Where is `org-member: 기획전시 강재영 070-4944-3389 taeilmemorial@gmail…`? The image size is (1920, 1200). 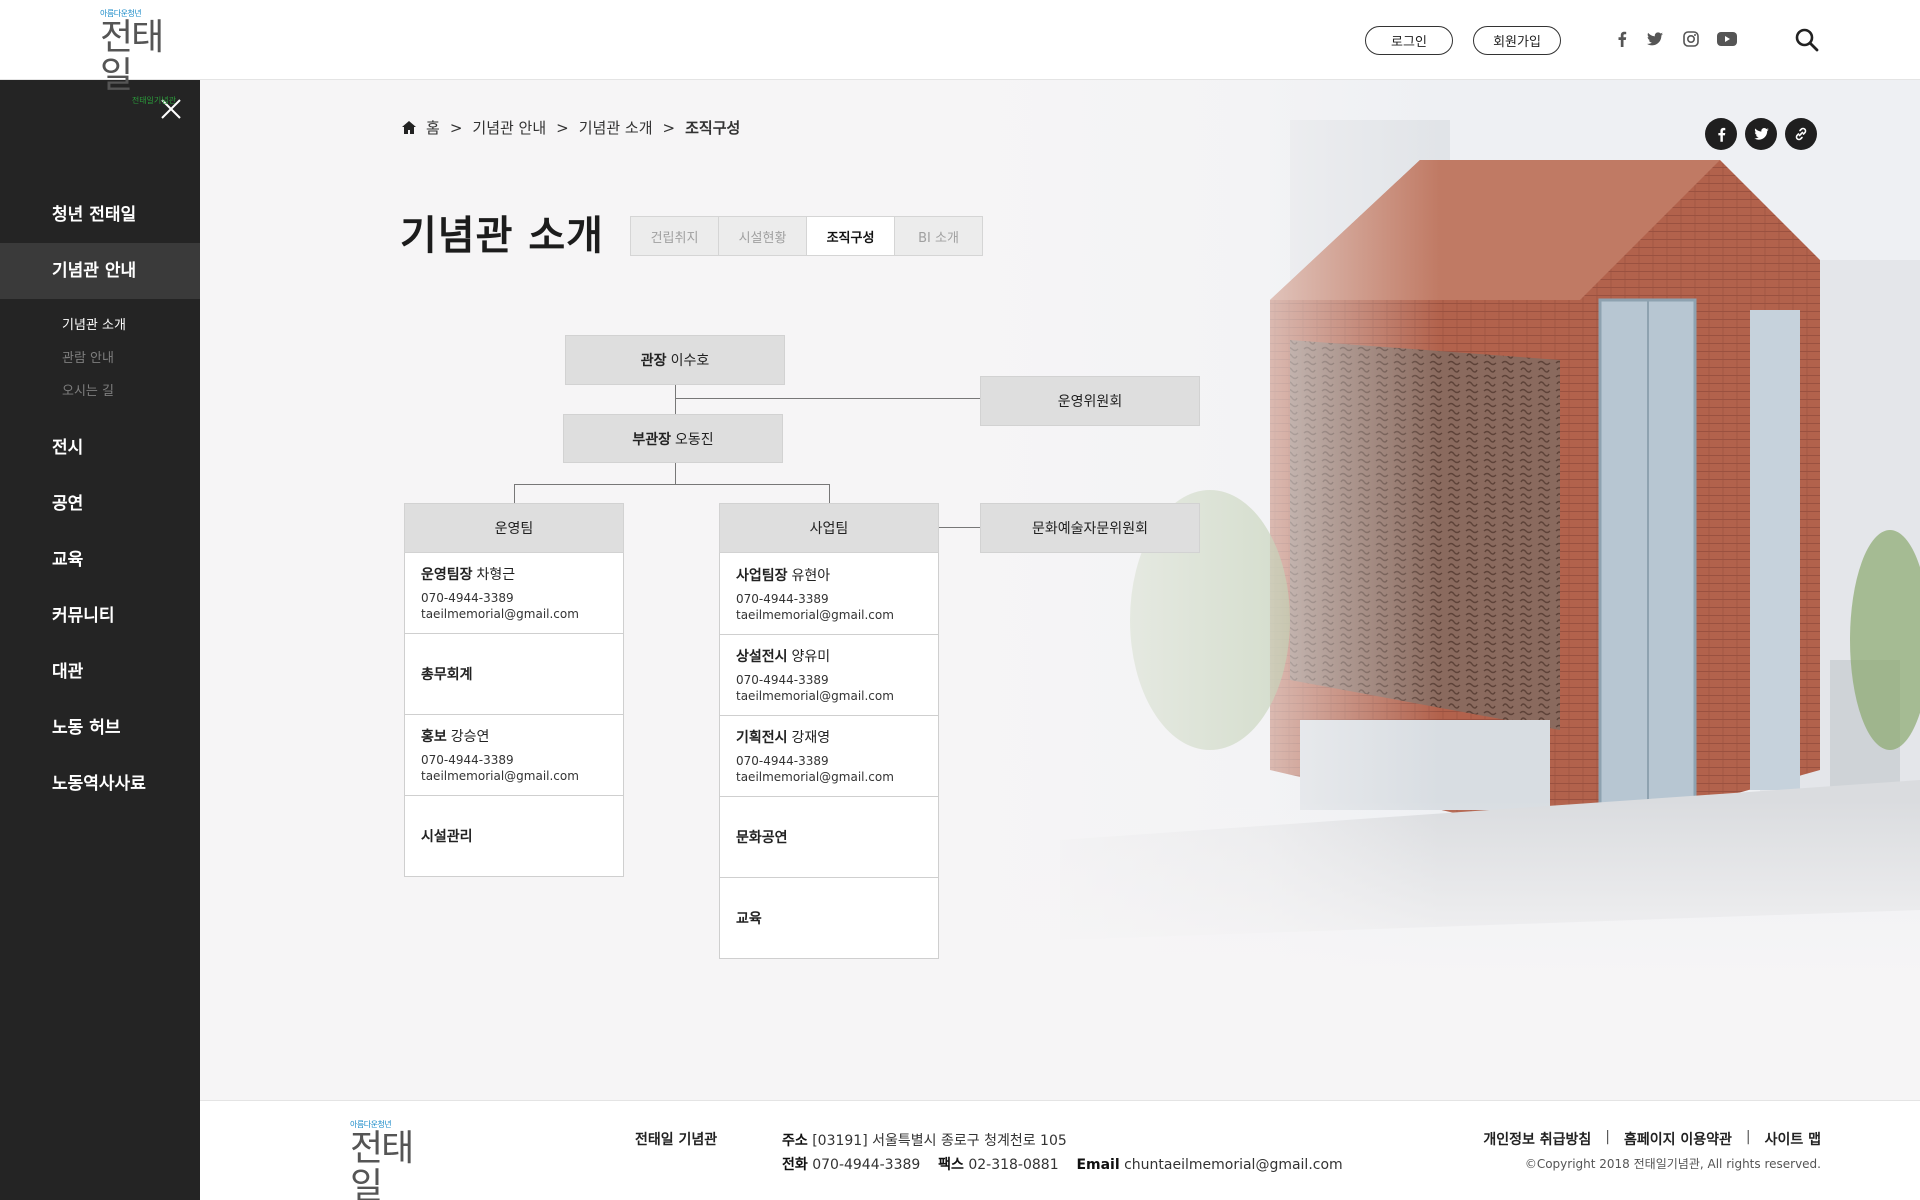 org-member: 기획전시 강재영 070-4944-3389 taeilmemorial@gmail… is located at coordinates (829, 756).